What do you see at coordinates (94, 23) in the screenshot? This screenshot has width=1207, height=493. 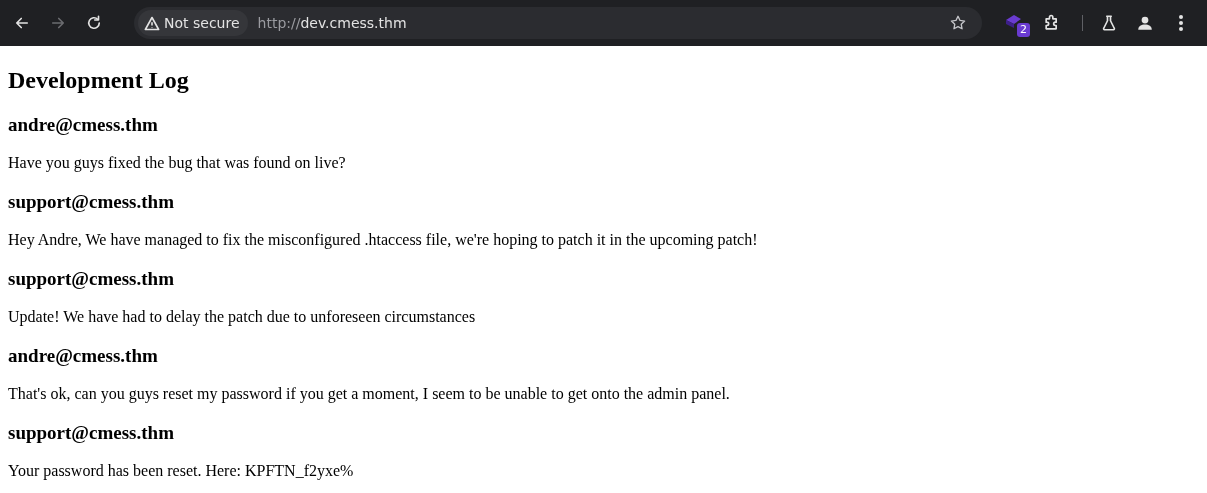 I see `reload-icon` at bounding box center [94, 23].